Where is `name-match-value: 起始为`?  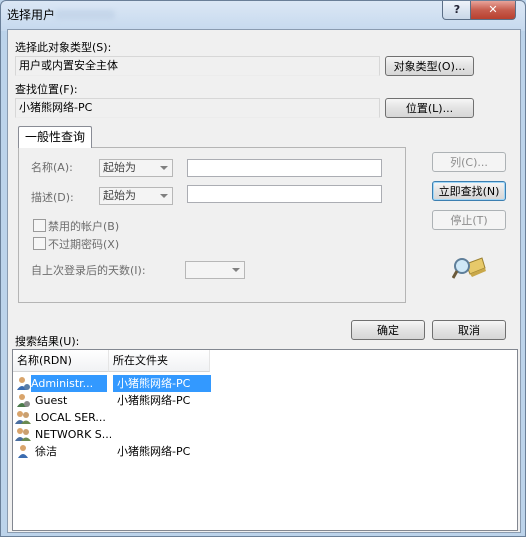
name-match-value: 起始为 is located at coordinates (119, 167).